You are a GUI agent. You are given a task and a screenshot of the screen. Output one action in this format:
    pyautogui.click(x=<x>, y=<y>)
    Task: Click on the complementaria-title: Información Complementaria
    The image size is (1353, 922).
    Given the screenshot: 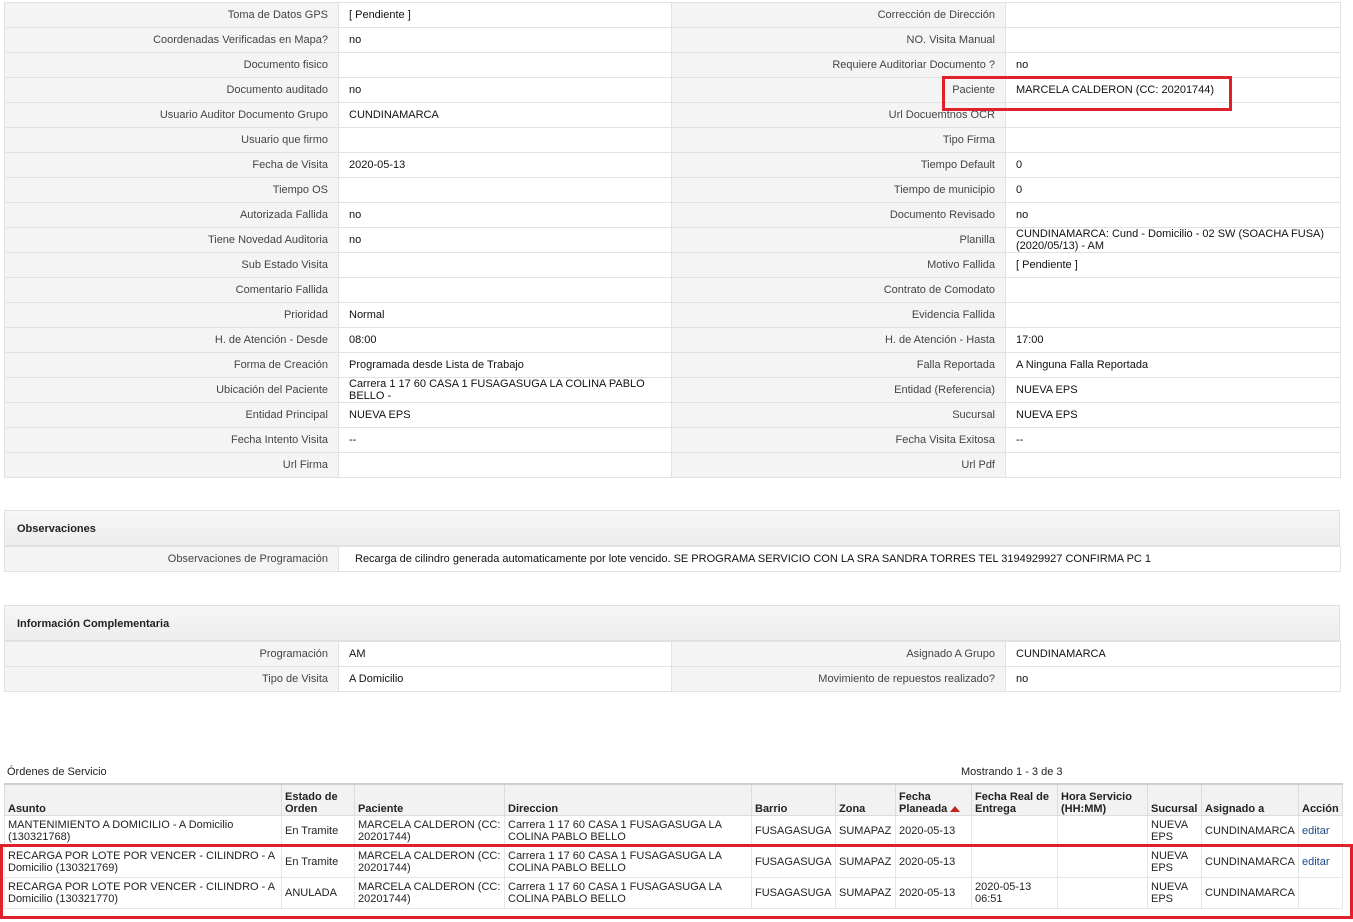 What is the action you would take?
    pyautogui.click(x=93, y=624)
    